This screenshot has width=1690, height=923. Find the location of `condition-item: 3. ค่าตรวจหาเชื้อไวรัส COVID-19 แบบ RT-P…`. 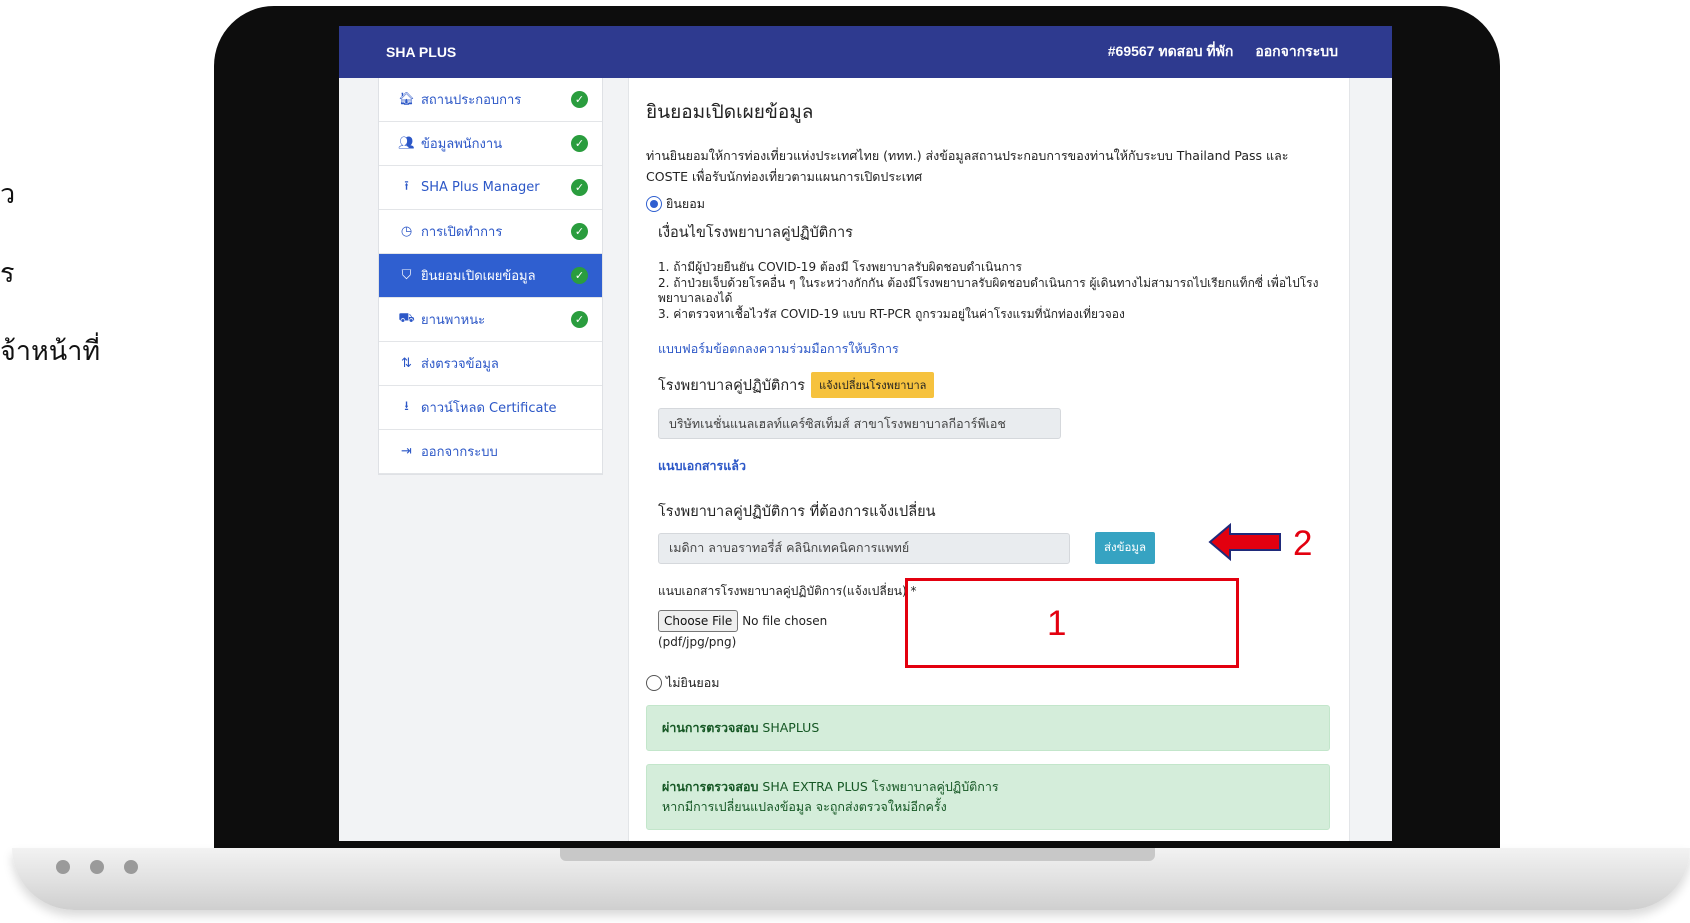

condition-item: 3. ค่าตรวจหาเชื้อไวรัส COVID-19 แบบ RT-P… is located at coordinates (891, 313).